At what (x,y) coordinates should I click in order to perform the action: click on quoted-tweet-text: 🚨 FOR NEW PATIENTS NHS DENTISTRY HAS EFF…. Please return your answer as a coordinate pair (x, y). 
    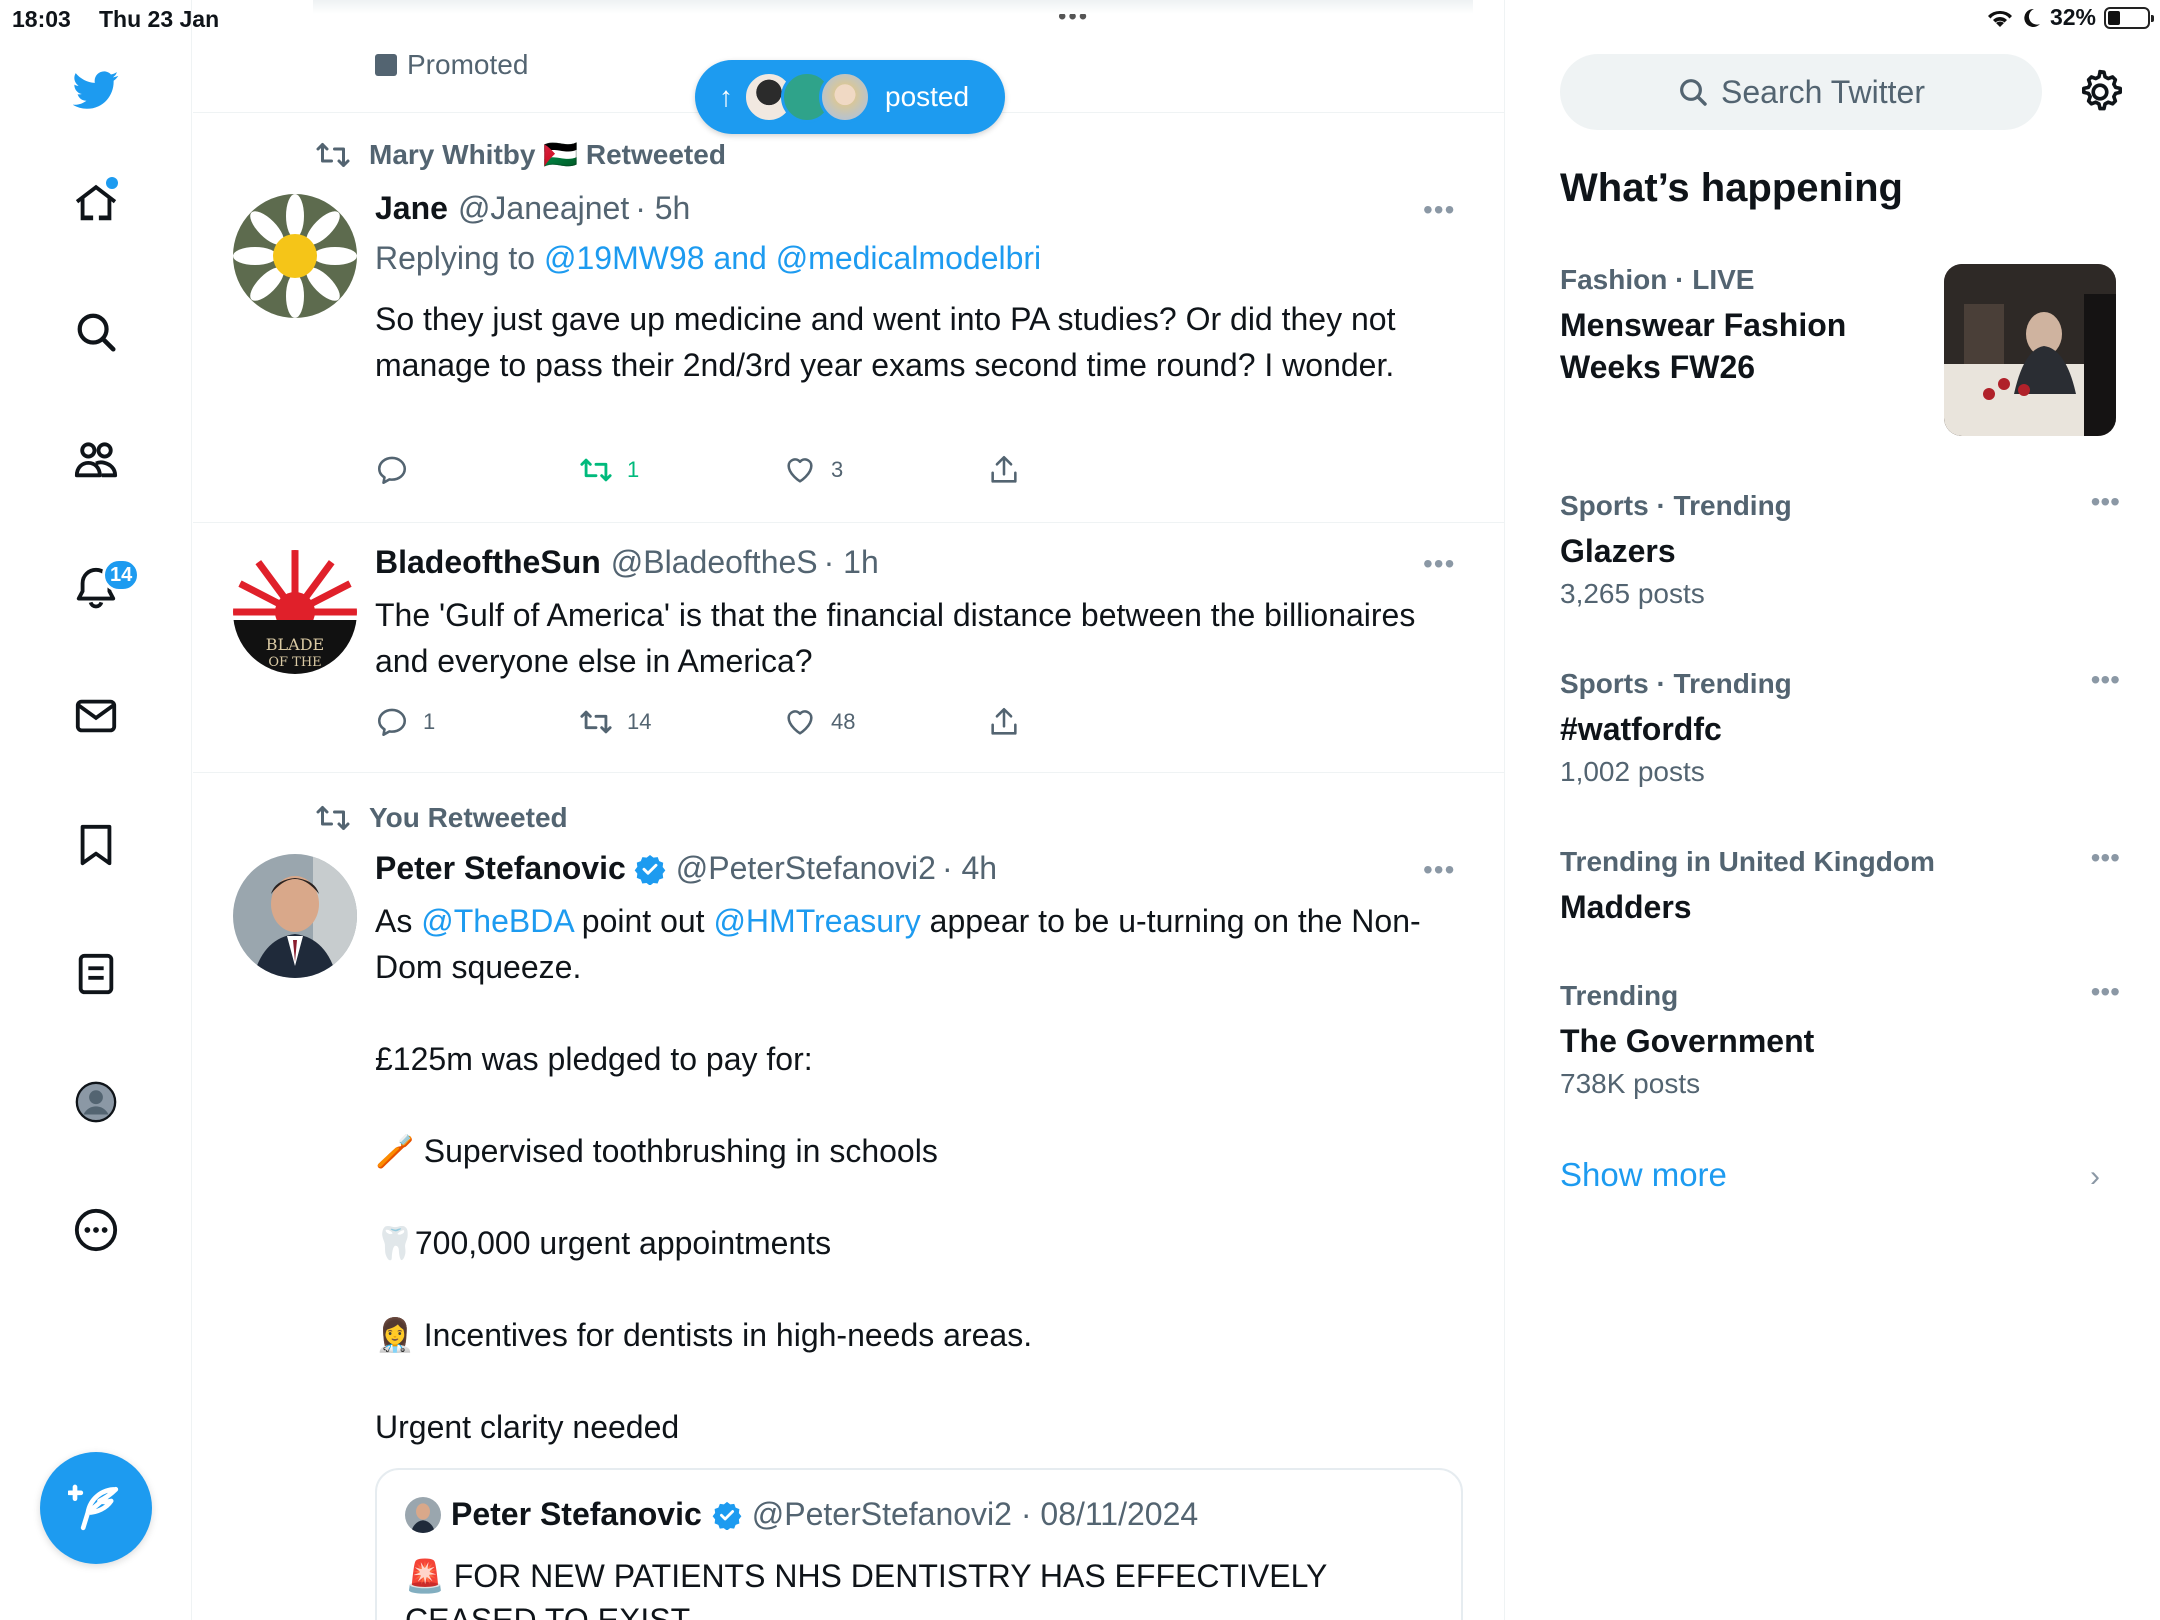
    Looking at the image, I should click on (866, 1589).